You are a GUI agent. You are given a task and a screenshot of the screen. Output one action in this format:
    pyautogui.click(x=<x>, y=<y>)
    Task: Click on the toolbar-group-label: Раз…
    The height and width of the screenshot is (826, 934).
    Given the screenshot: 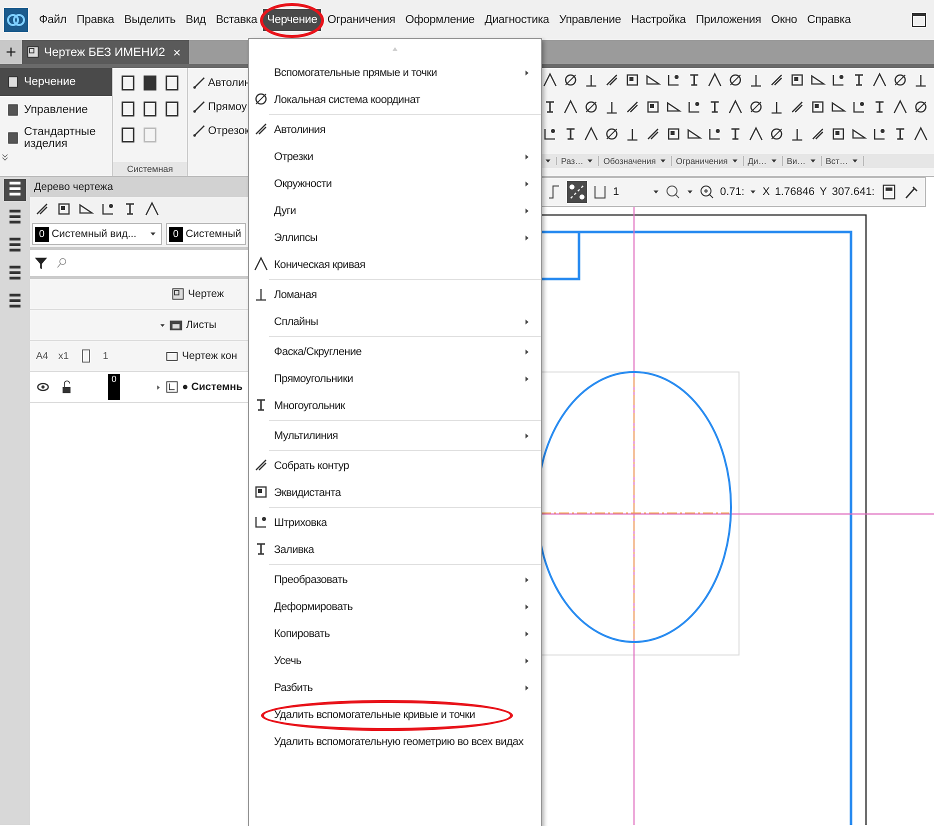 What is the action you would take?
    pyautogui.click(x=572, y=161)
    